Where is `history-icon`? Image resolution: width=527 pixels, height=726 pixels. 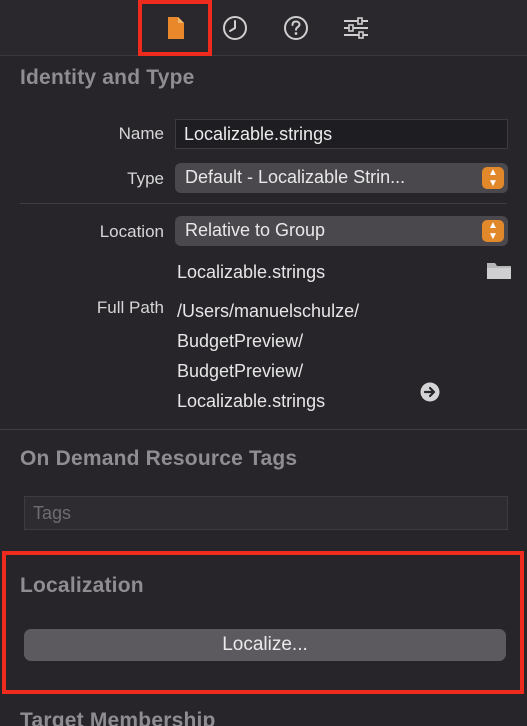 history-icon is located at coordinates (235, 28).